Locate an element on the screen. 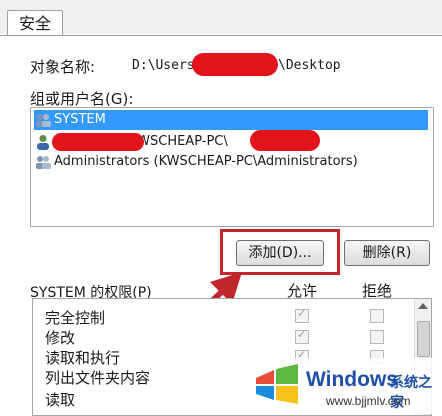  watermark: Windows 系统之家 www.bjjmlv.com is located at coordinates (345, 386).